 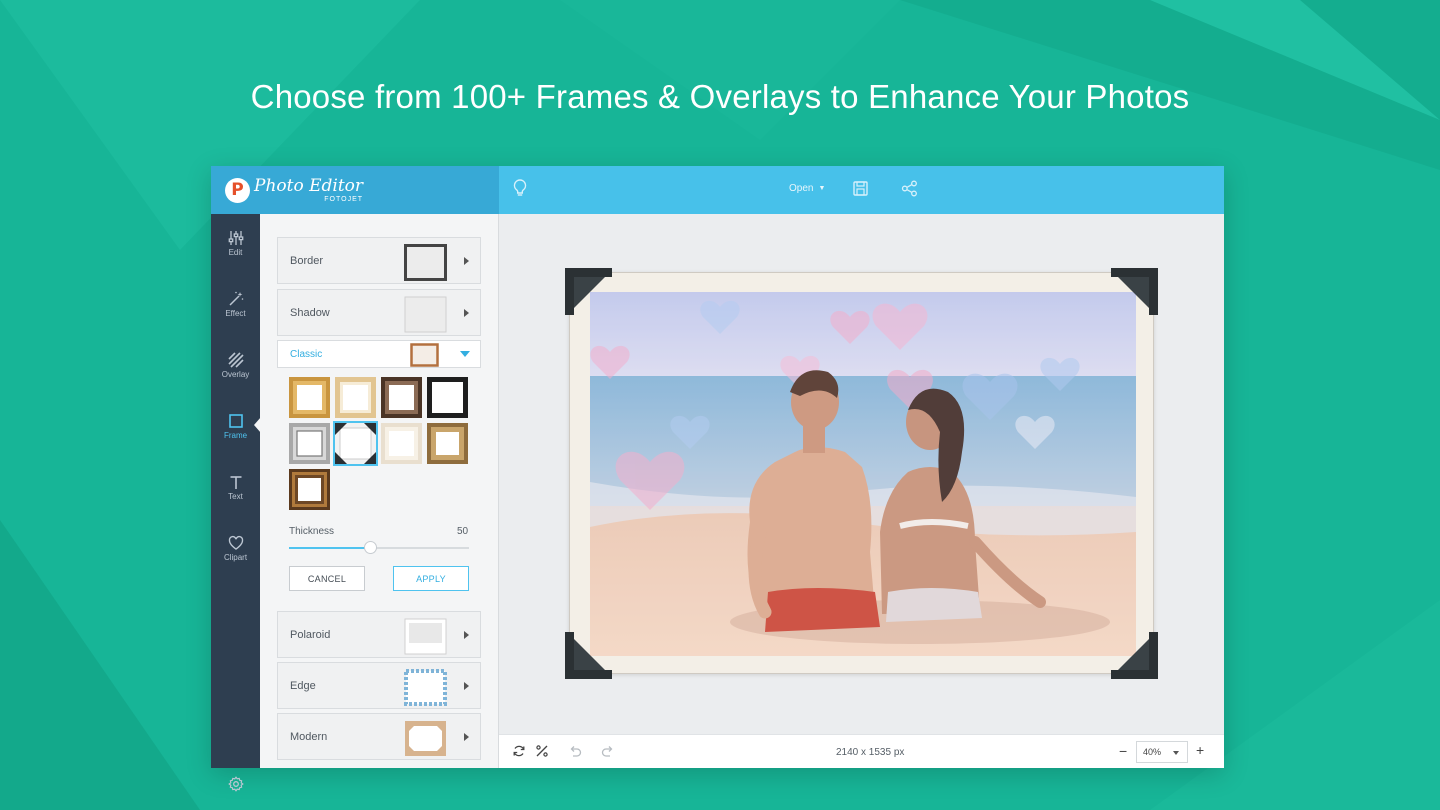 I want to click on brand-name: Photo Editor, so click(x=309, y=185).